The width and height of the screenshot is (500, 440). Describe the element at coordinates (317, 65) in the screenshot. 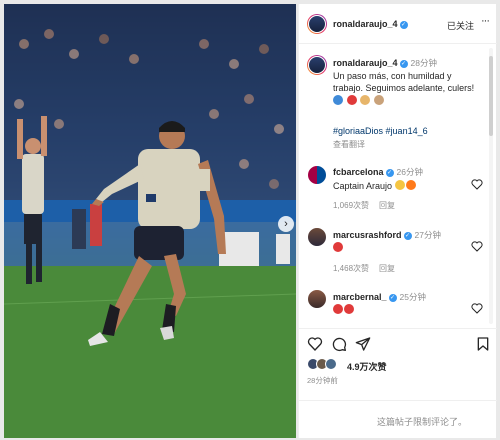

I see `caption-author-avatar` at that location.